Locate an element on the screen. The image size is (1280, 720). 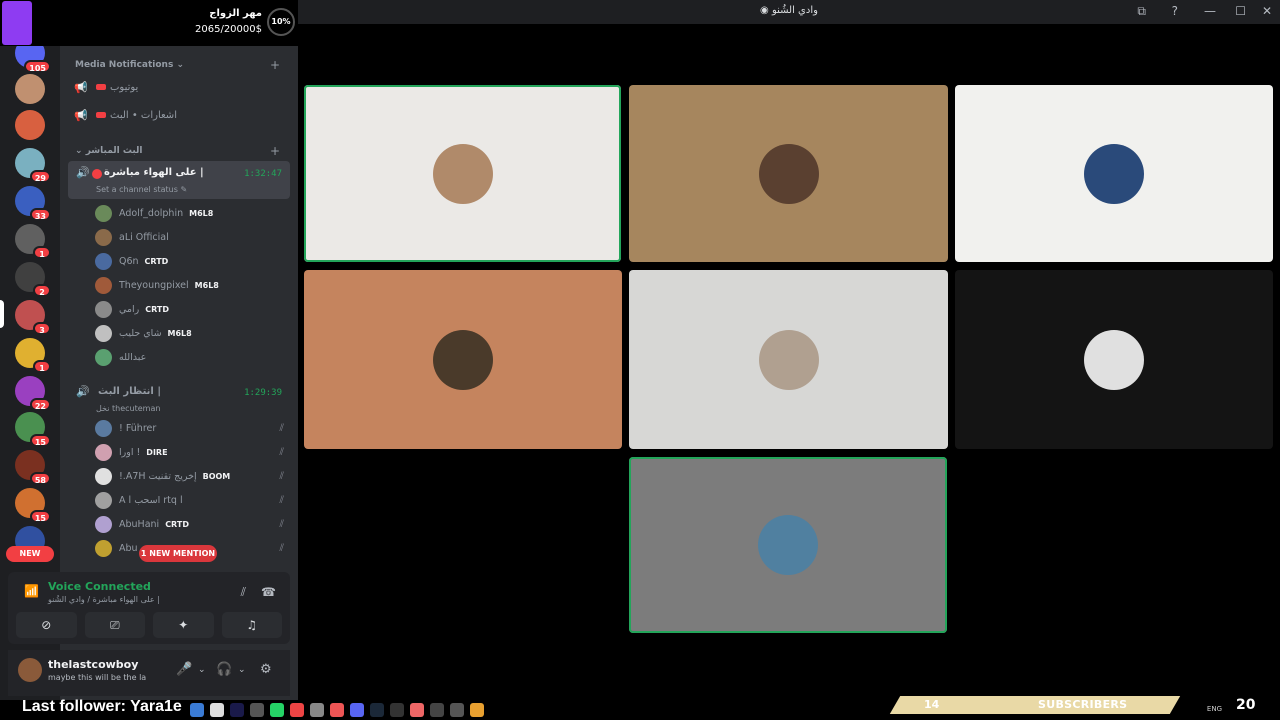
server-icon: 3 is located at coordinates (33, 317).